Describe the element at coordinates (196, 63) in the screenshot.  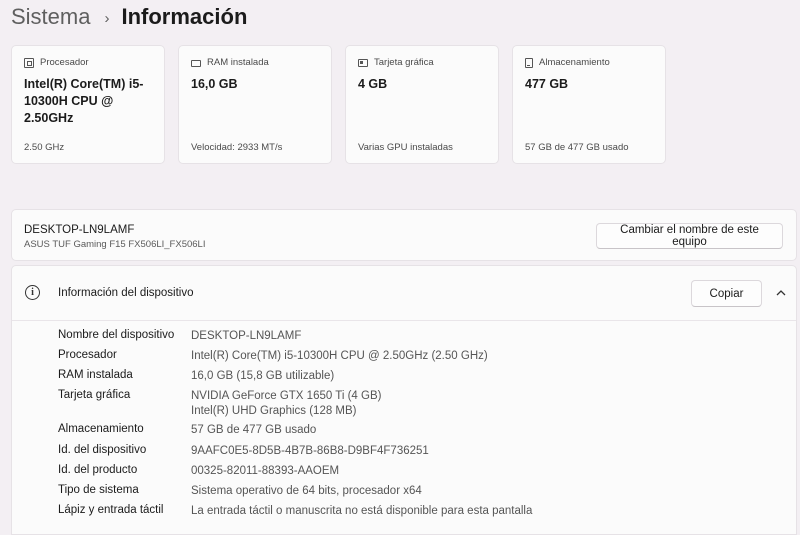
I see `ram-icon` at that location.